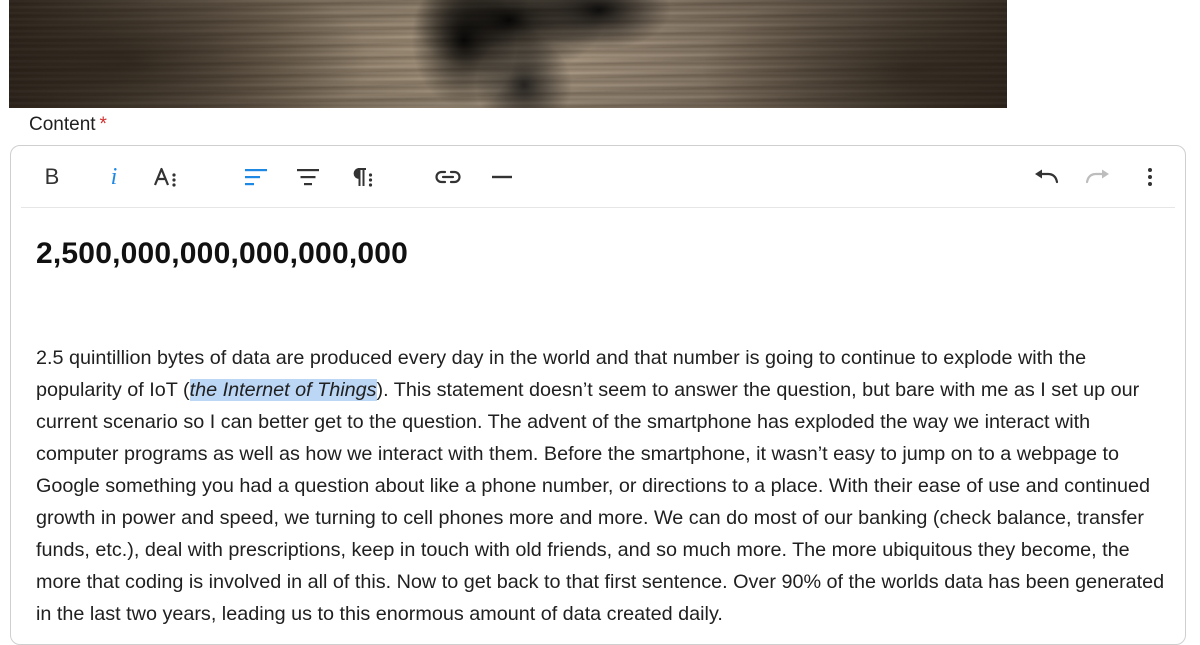  I want to click on font-size-button, so click(166, 177).